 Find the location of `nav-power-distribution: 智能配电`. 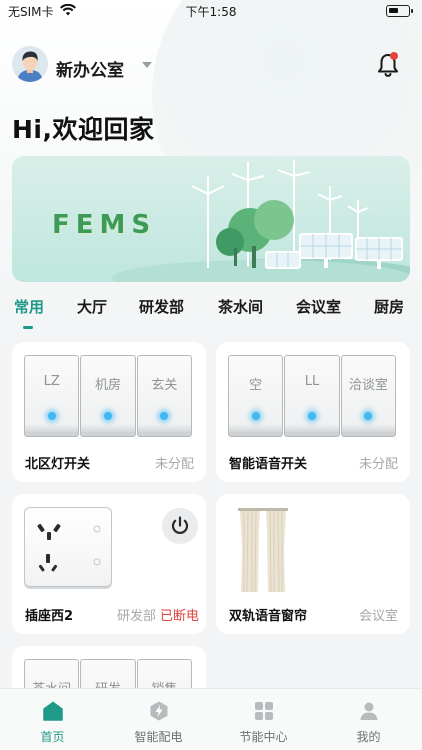

nav-power-distribution: 智能配电 is located at coordinates (158, 719).